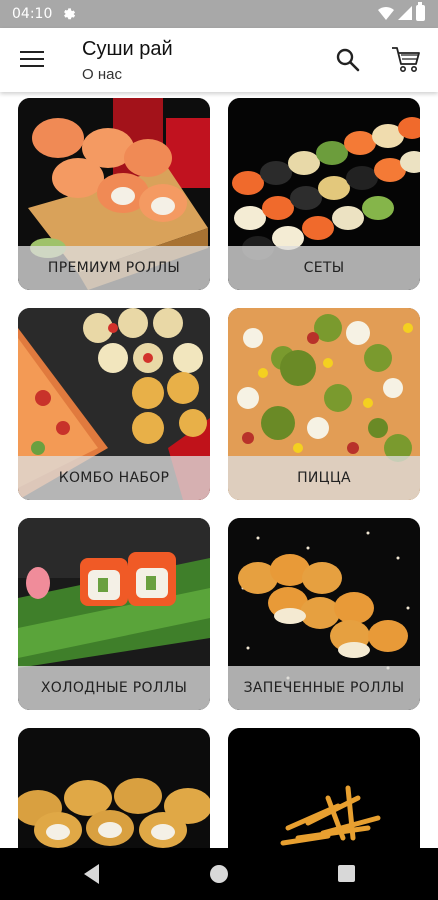  Describe the element at coordinates (219, 60) in the screenshot. I see `app-bar: Суши рай О нас` at that location.